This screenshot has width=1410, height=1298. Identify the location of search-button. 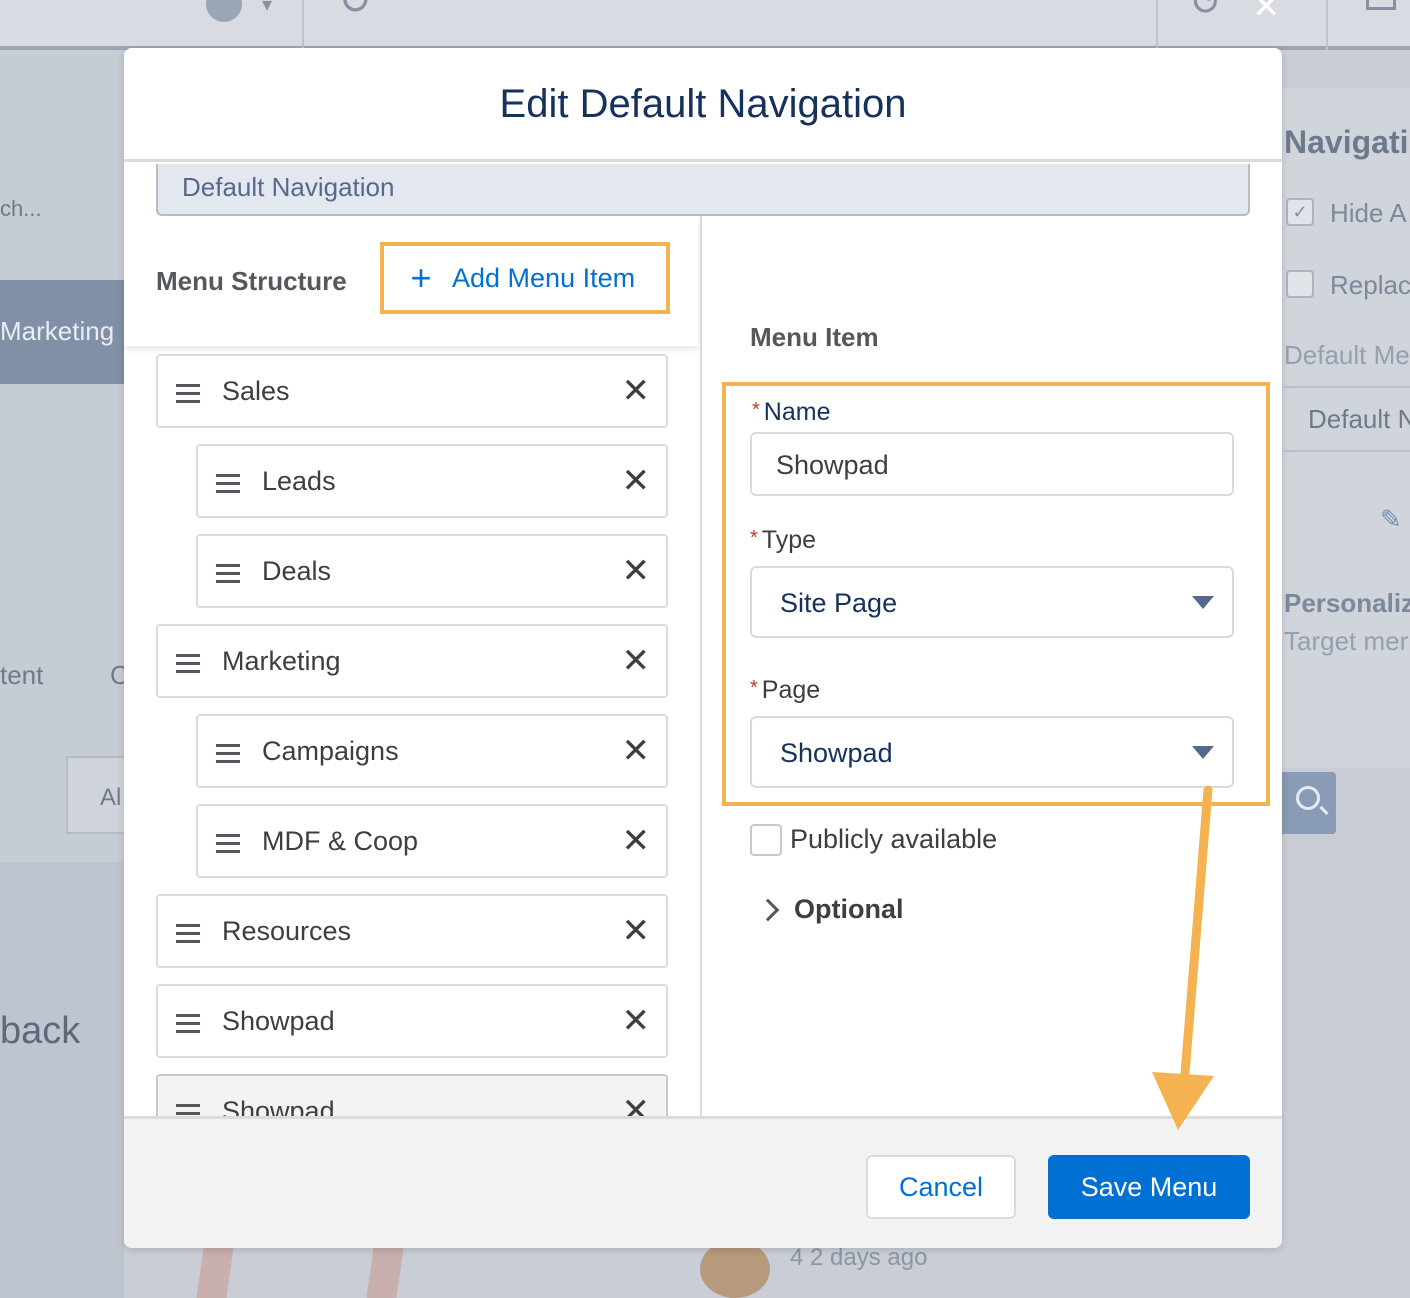
(1309, 803).